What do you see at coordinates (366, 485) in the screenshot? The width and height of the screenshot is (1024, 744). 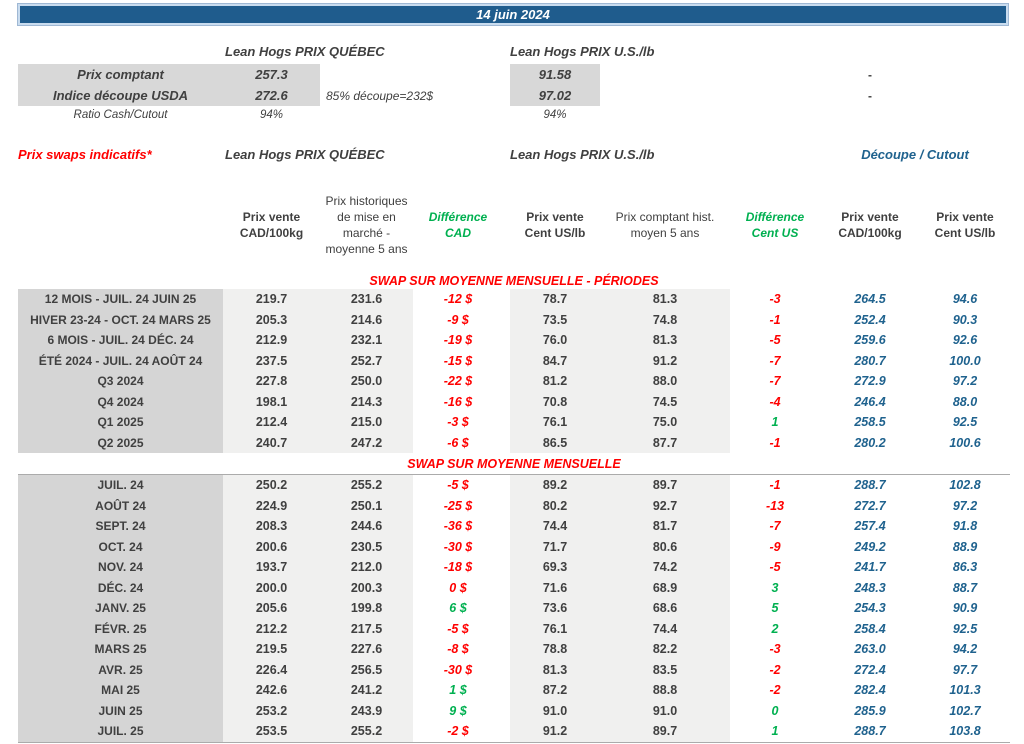 I see `cad-hist-value: 255.2` at bounding box center [366, 485].